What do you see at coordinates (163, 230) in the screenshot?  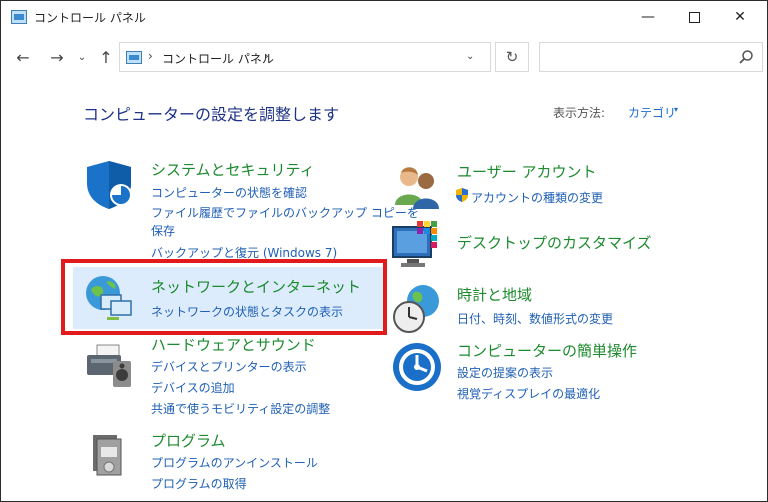 I see `link-file-history-save: 保存` at bounding box center [163, 230].